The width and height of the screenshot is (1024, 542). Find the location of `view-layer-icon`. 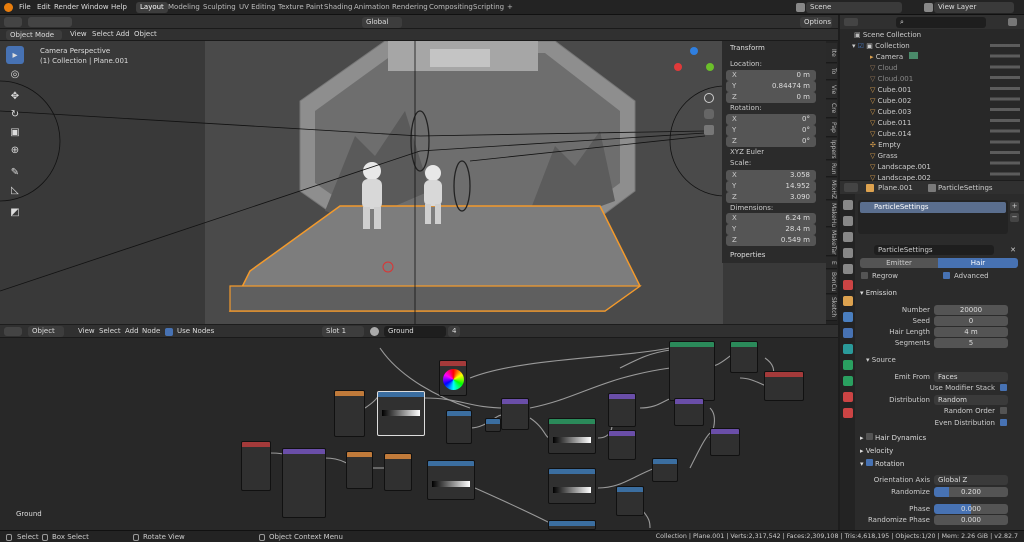

view-layer-icon is located at coordinates (928, 7).